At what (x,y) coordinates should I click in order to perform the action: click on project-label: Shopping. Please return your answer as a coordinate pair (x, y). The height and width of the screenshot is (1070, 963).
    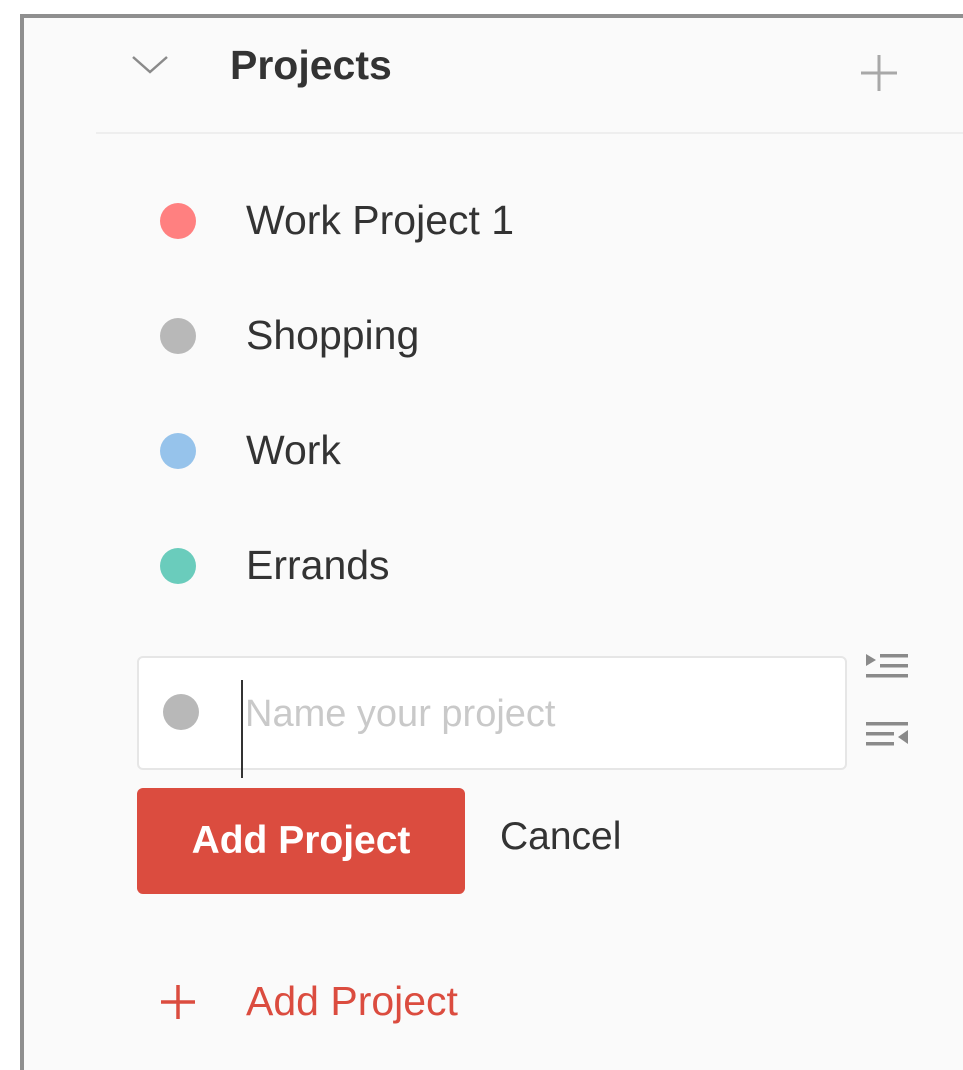
    Looking at the image, I should click on (333, 335).